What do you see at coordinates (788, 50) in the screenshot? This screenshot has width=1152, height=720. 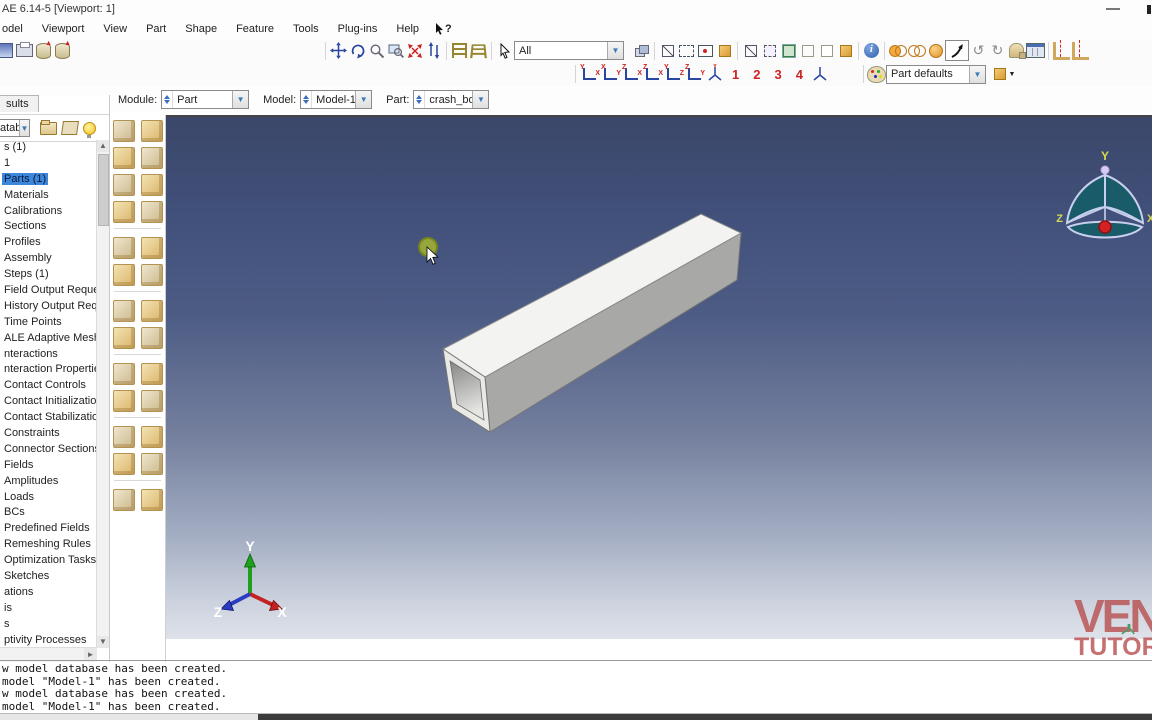 I see `shaded-render-icon` at bounding box center [788, 50].